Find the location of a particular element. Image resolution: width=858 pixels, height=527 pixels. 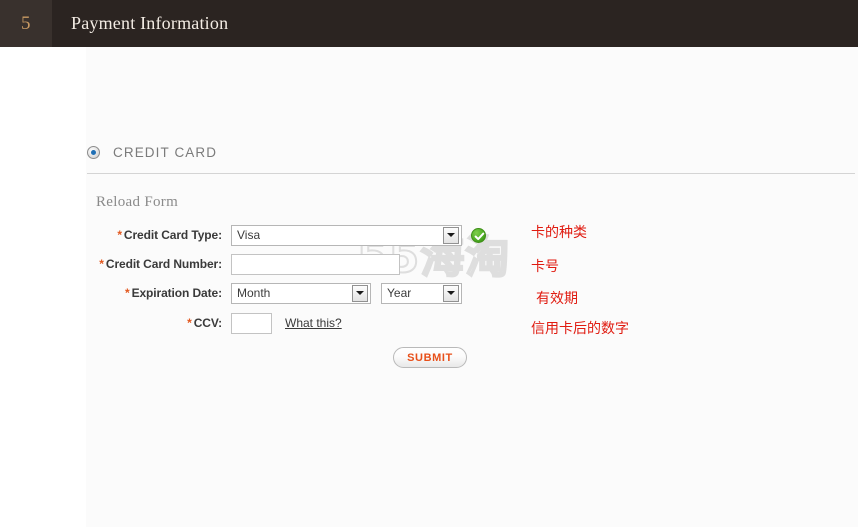

select-expiration-year: Year is located at coordinates (421, 293).